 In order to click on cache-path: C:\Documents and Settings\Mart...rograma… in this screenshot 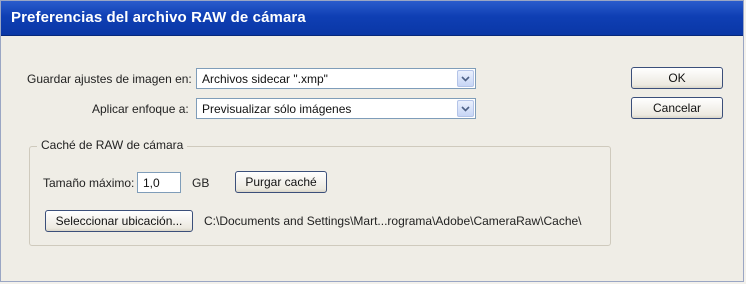, I will do `click(393, 221)`.